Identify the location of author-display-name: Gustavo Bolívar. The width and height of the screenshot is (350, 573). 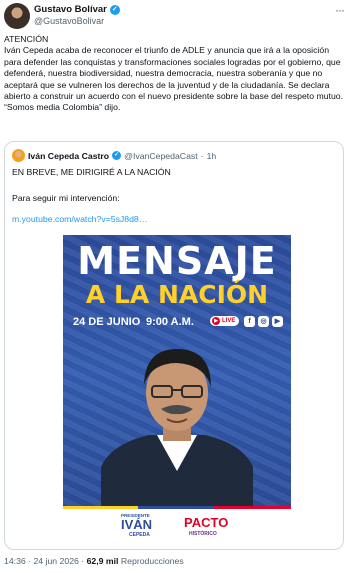
(70, 9).